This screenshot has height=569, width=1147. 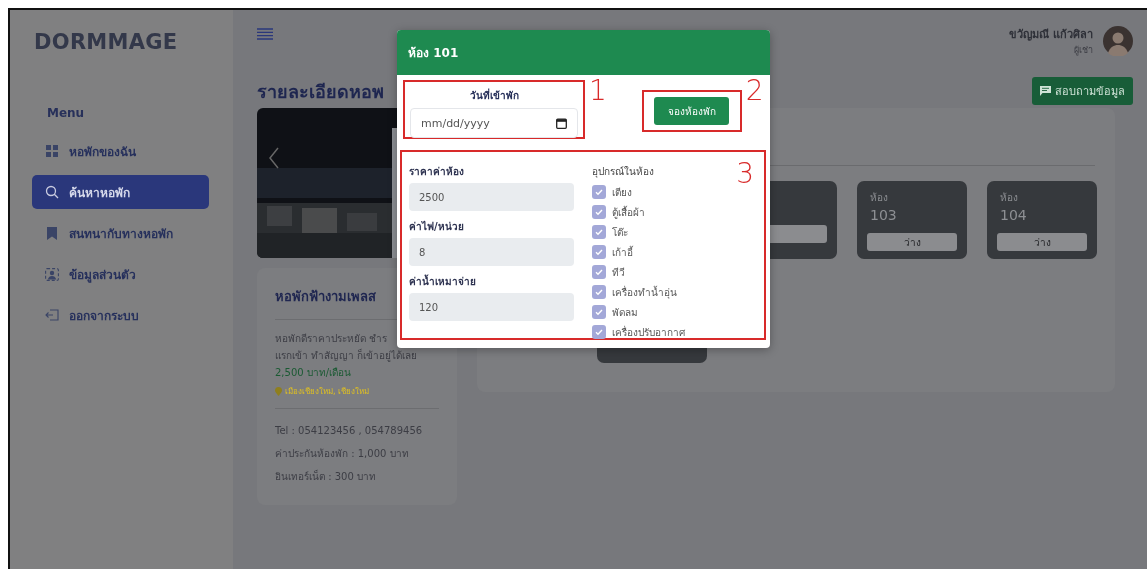 What do you see at coordinates (1118, 41) in the screenshot?
I see `avatar` at bounding box center [1118, 41].